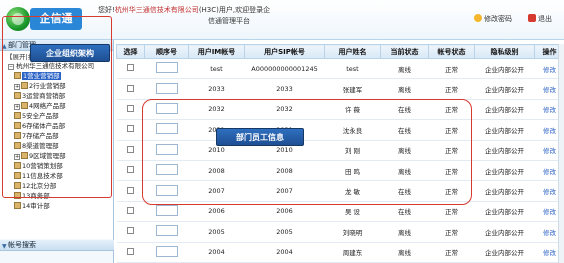 The image size is (564, 263). What do you see at coordinates (216, 69) in the screenshot?
I see `im-account-cell: test` at bounding box center [216, 69].